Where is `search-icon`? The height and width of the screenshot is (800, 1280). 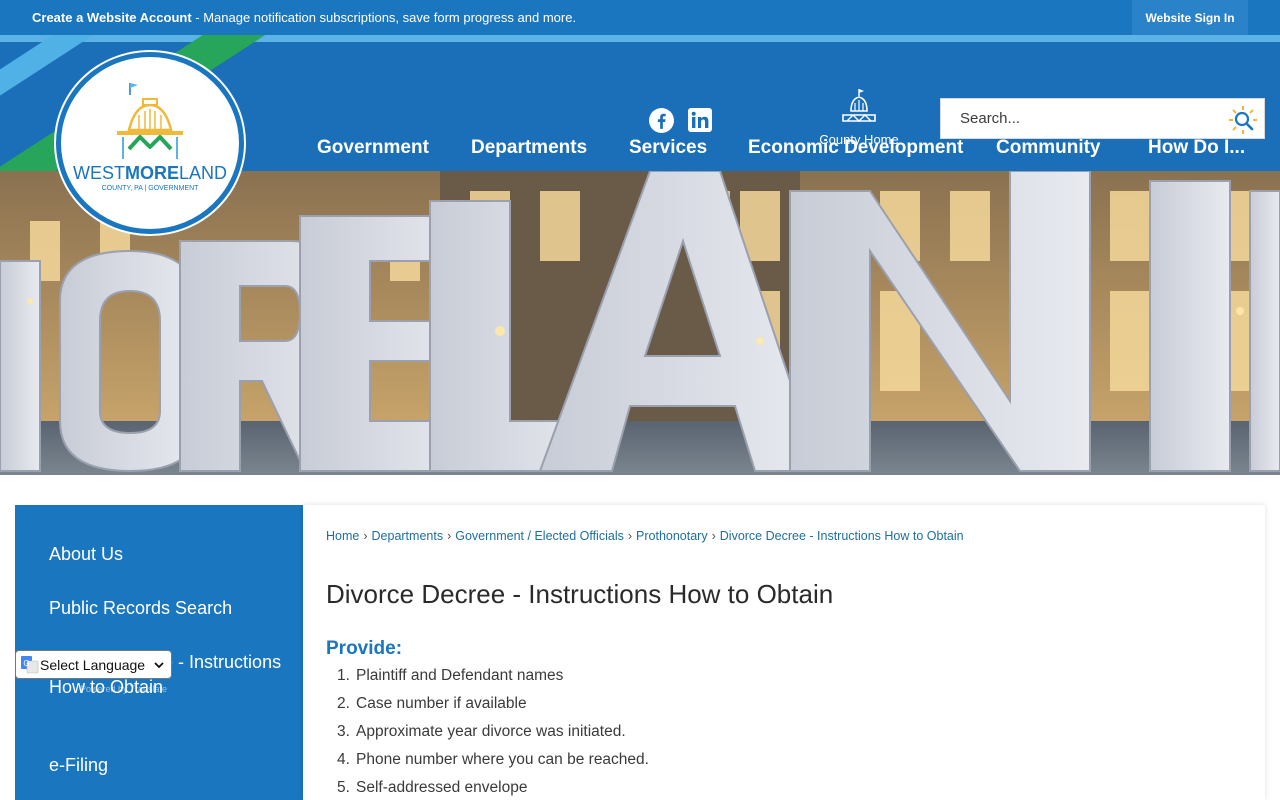 search-icon is located at coordinates (1243, 120).